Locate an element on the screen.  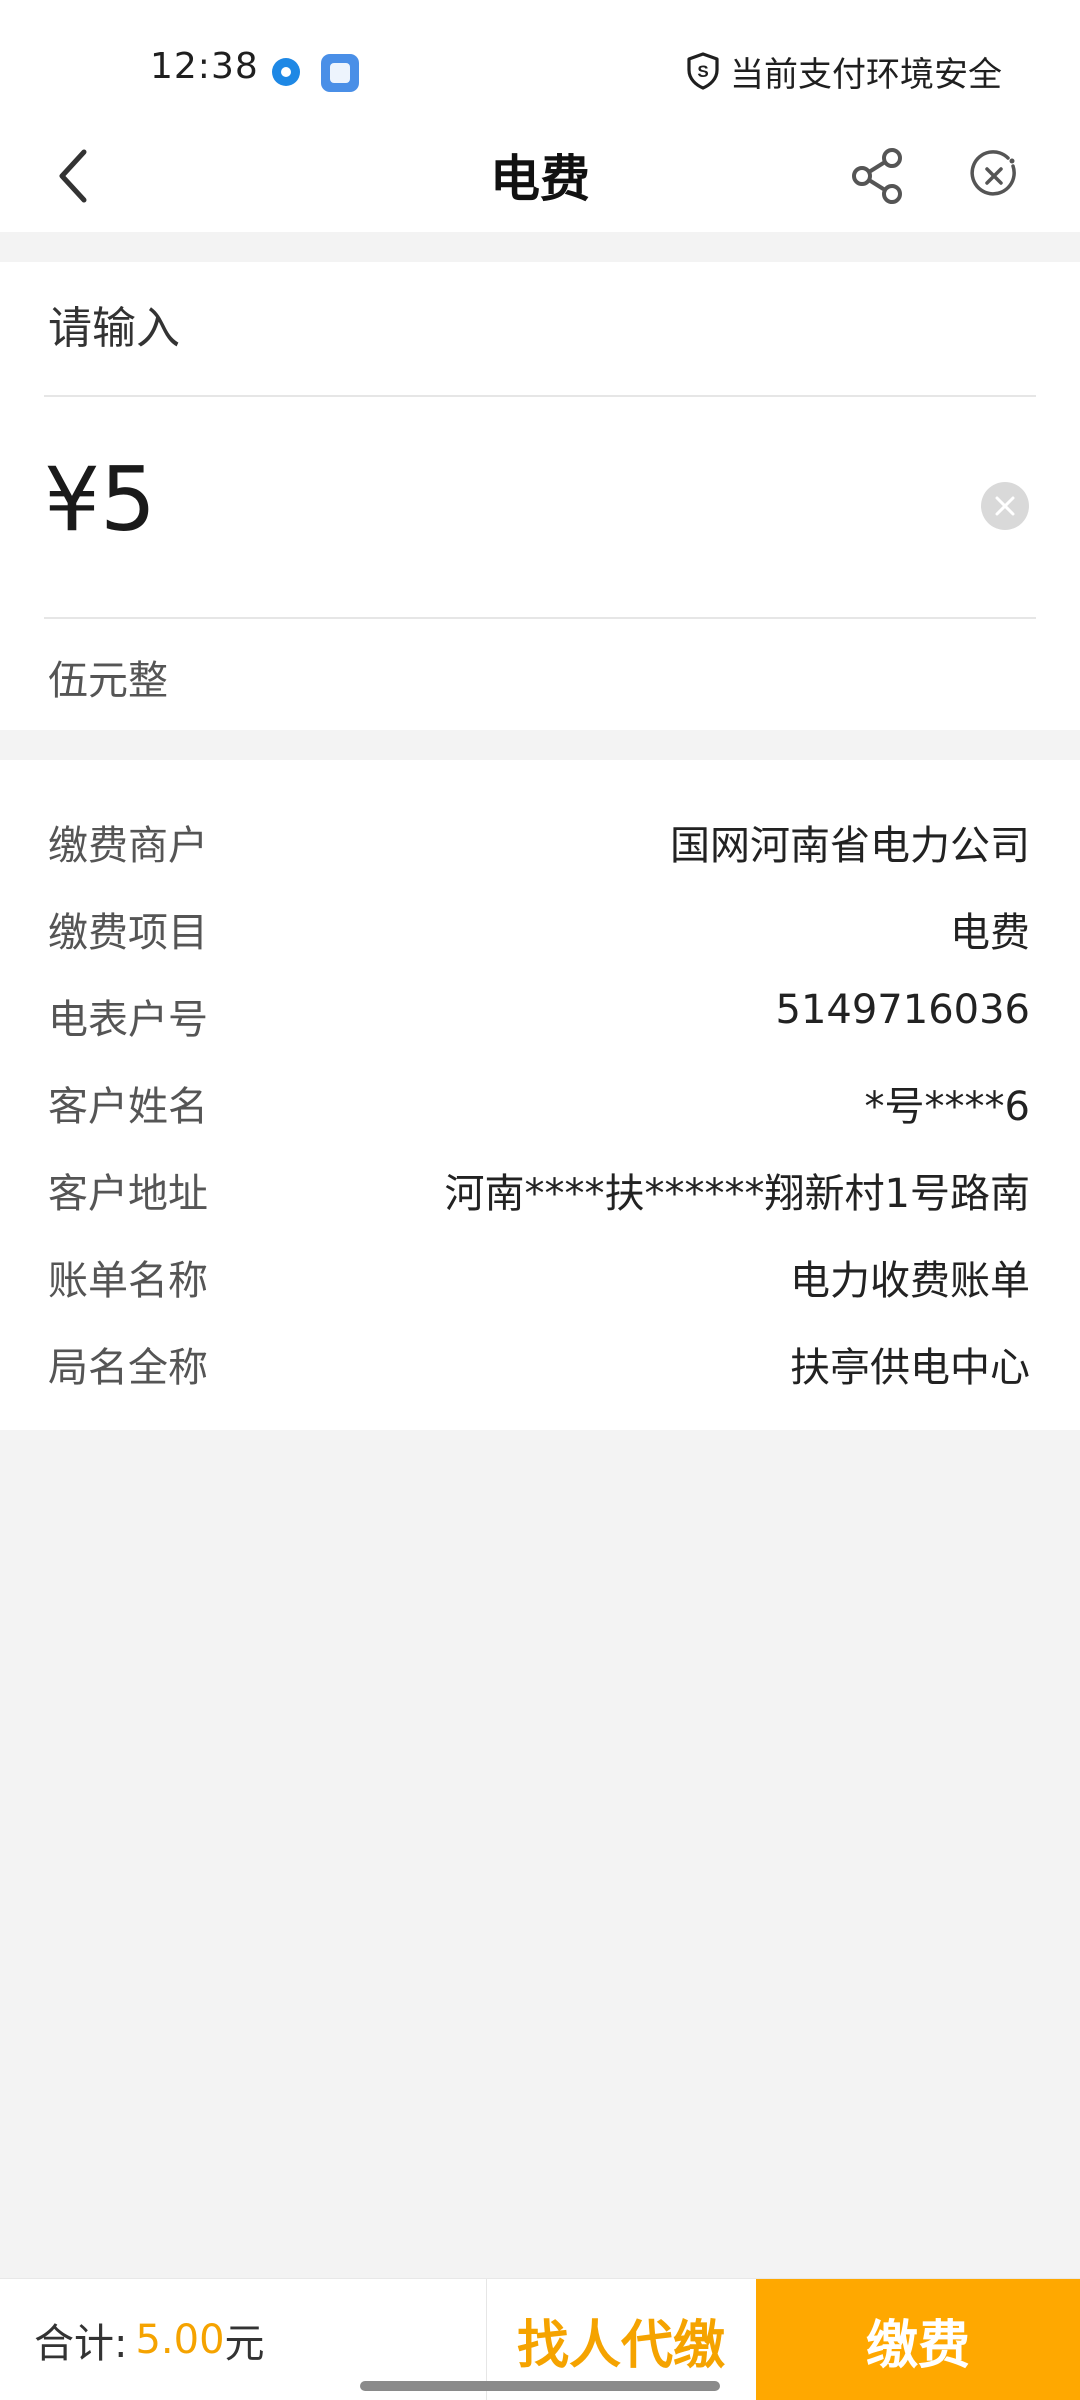
detail-key: 账单名称 is located at coordinates (128, 1281).